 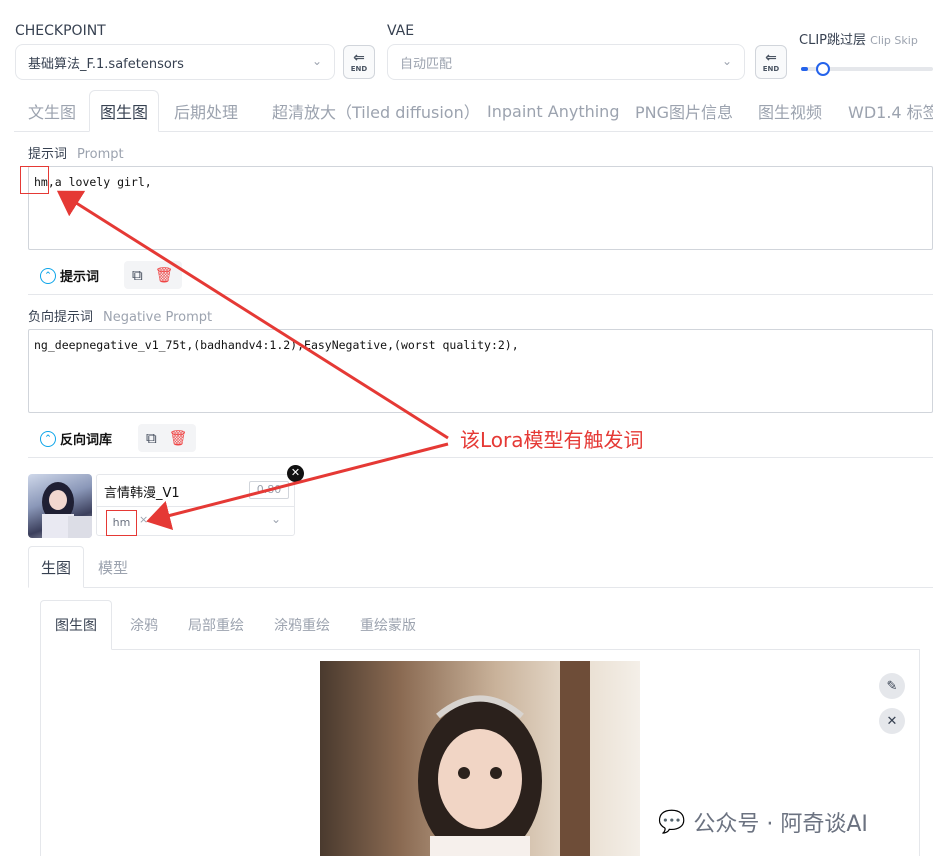 What do you see at coordinates (480, 567) in the screenshot?
I see `generate-tab-bar: 生图 模型` at bounding box center [480, 567].